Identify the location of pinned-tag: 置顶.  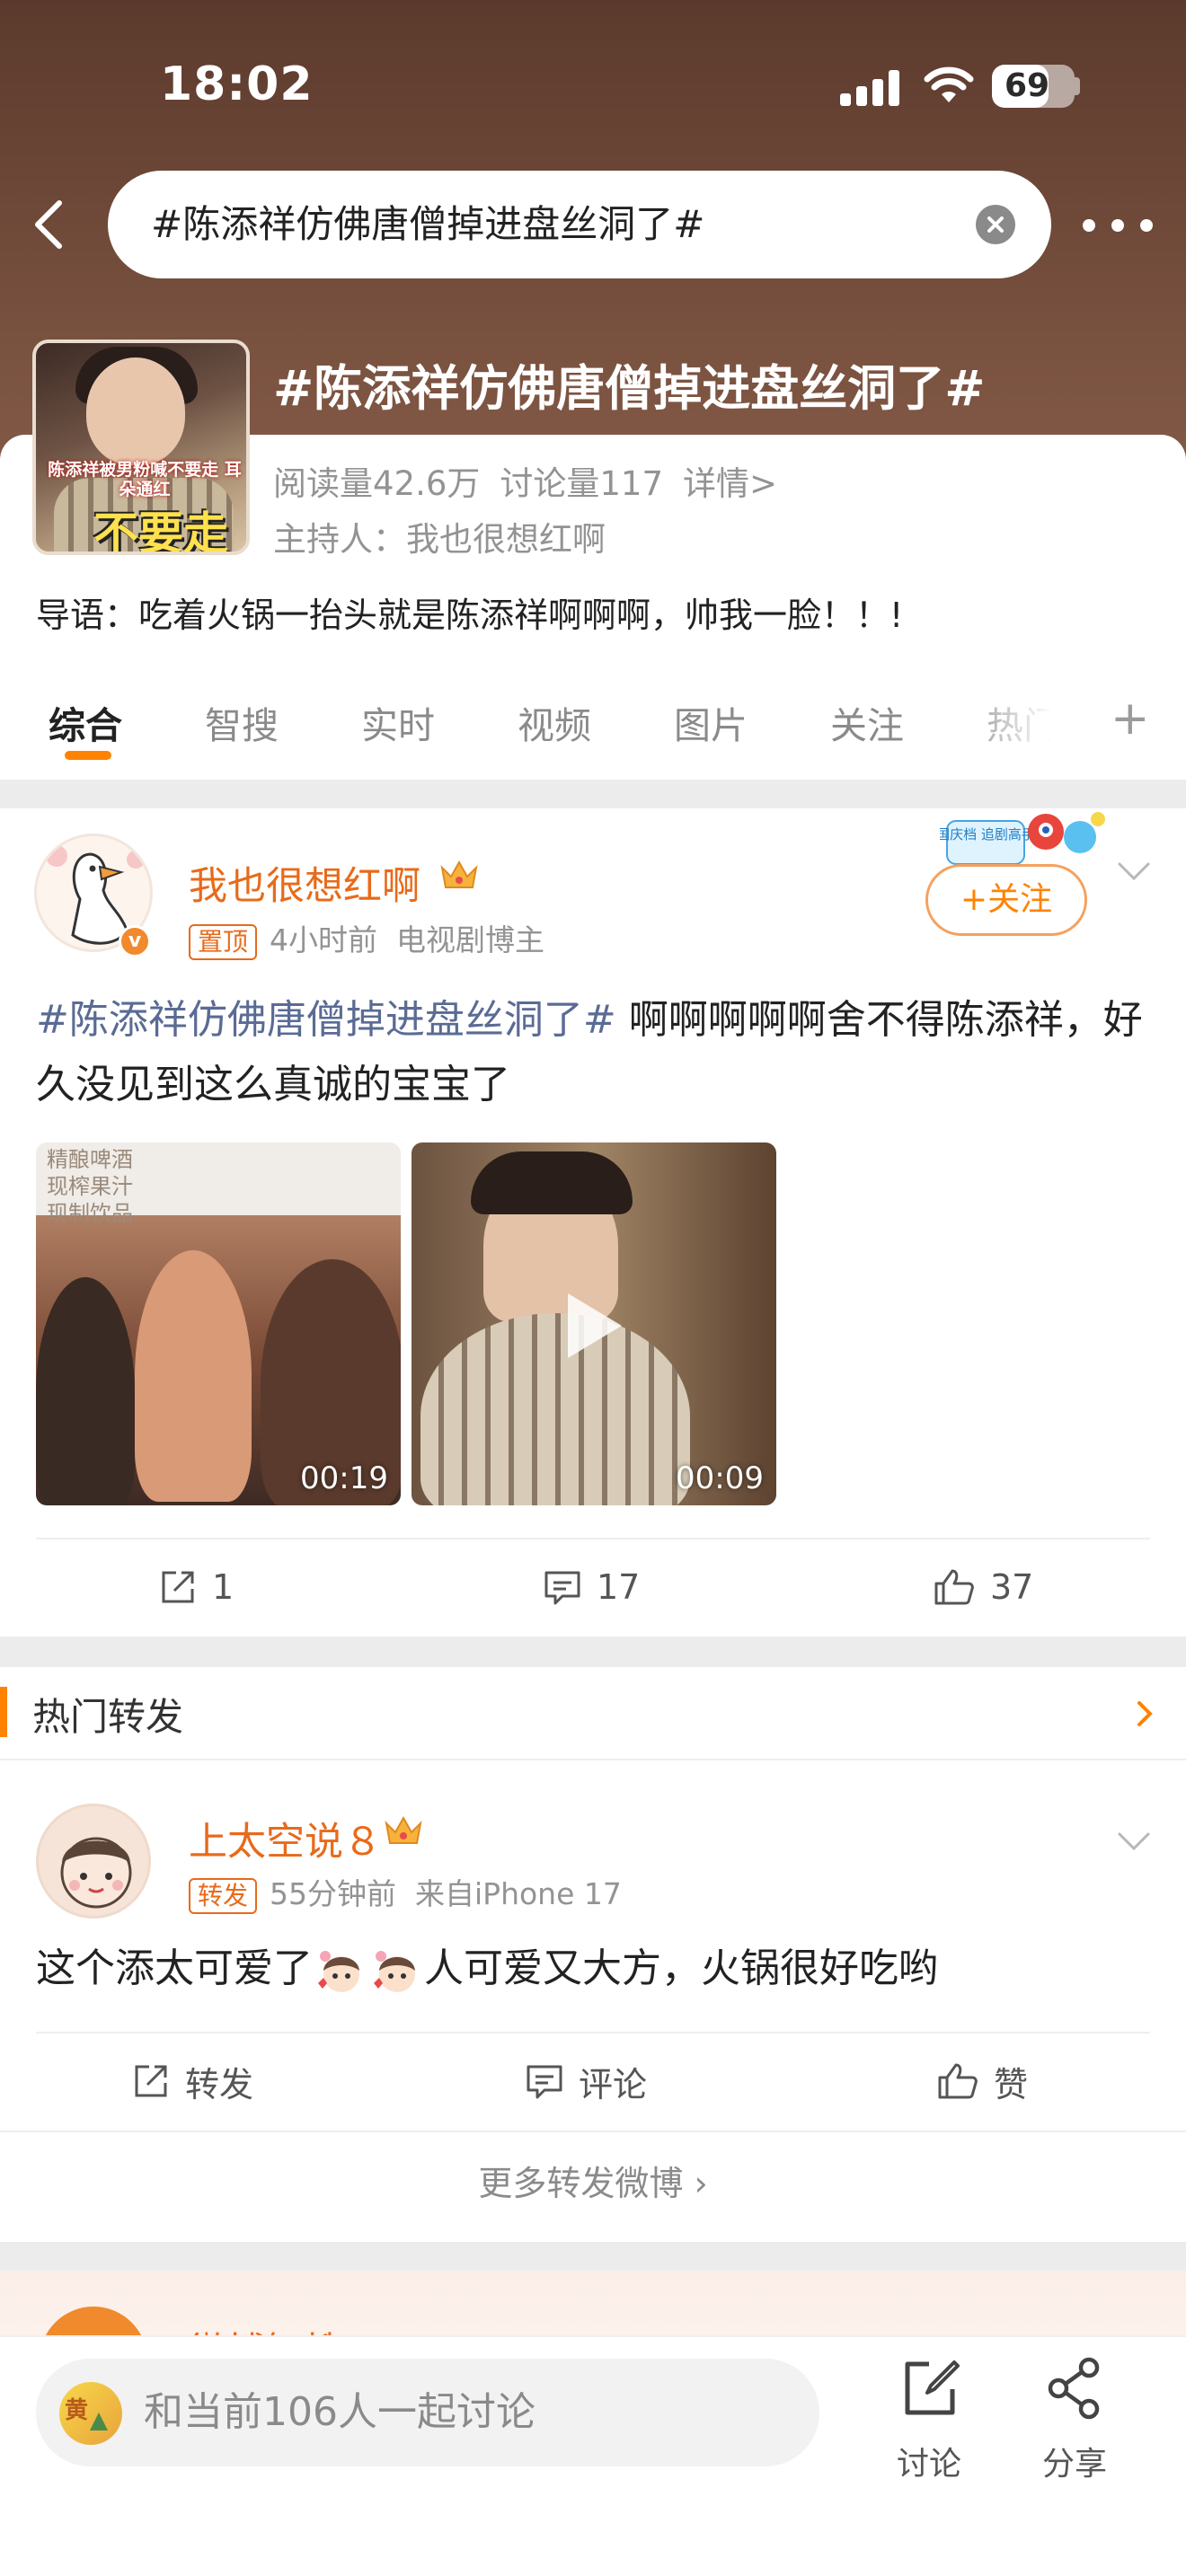
(223, 941).